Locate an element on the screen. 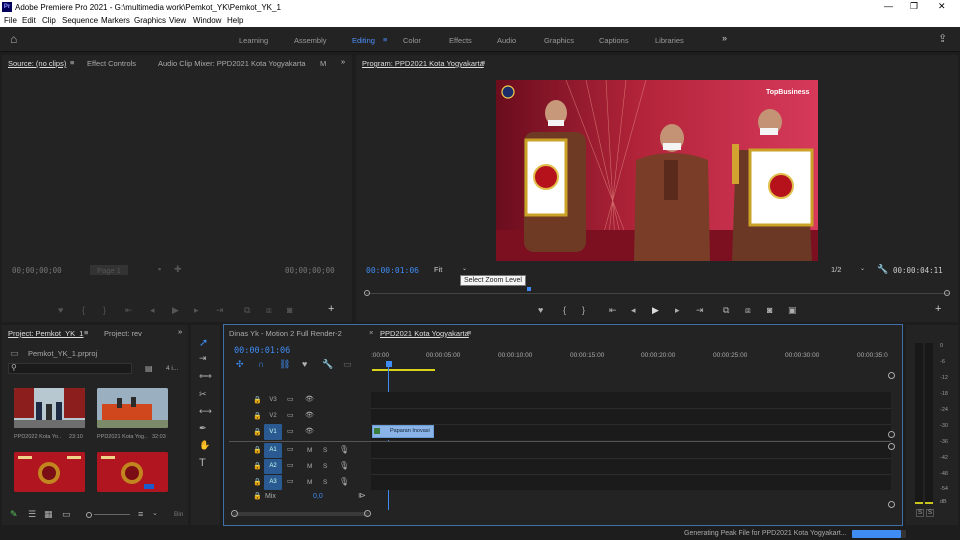 This screenshot has width=960, height=540. scrub-start-handle is located at coordinates (367, 293).